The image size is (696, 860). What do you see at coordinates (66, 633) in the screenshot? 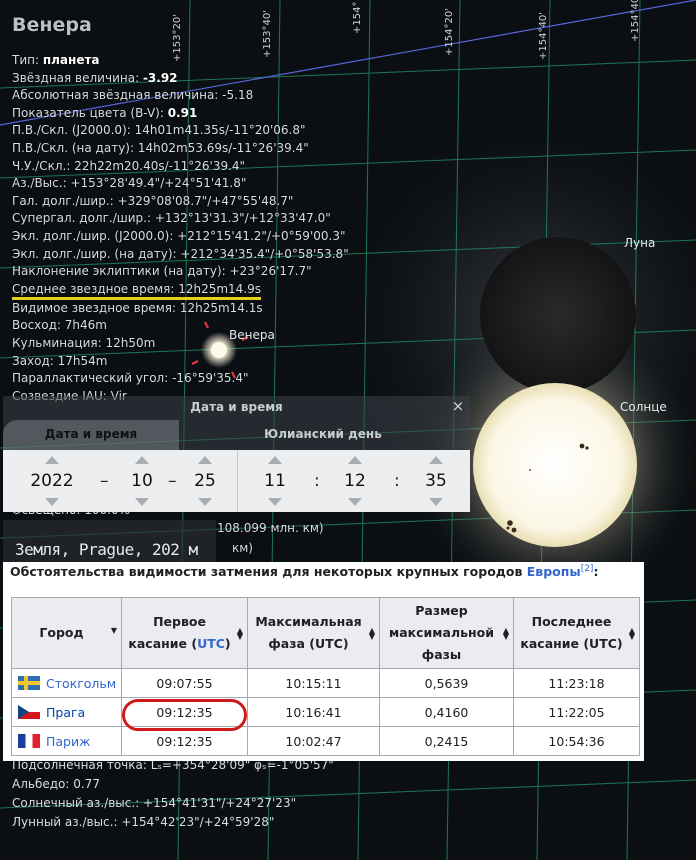
I see `header-city: Город ▼` at bounding box center [66, 633].